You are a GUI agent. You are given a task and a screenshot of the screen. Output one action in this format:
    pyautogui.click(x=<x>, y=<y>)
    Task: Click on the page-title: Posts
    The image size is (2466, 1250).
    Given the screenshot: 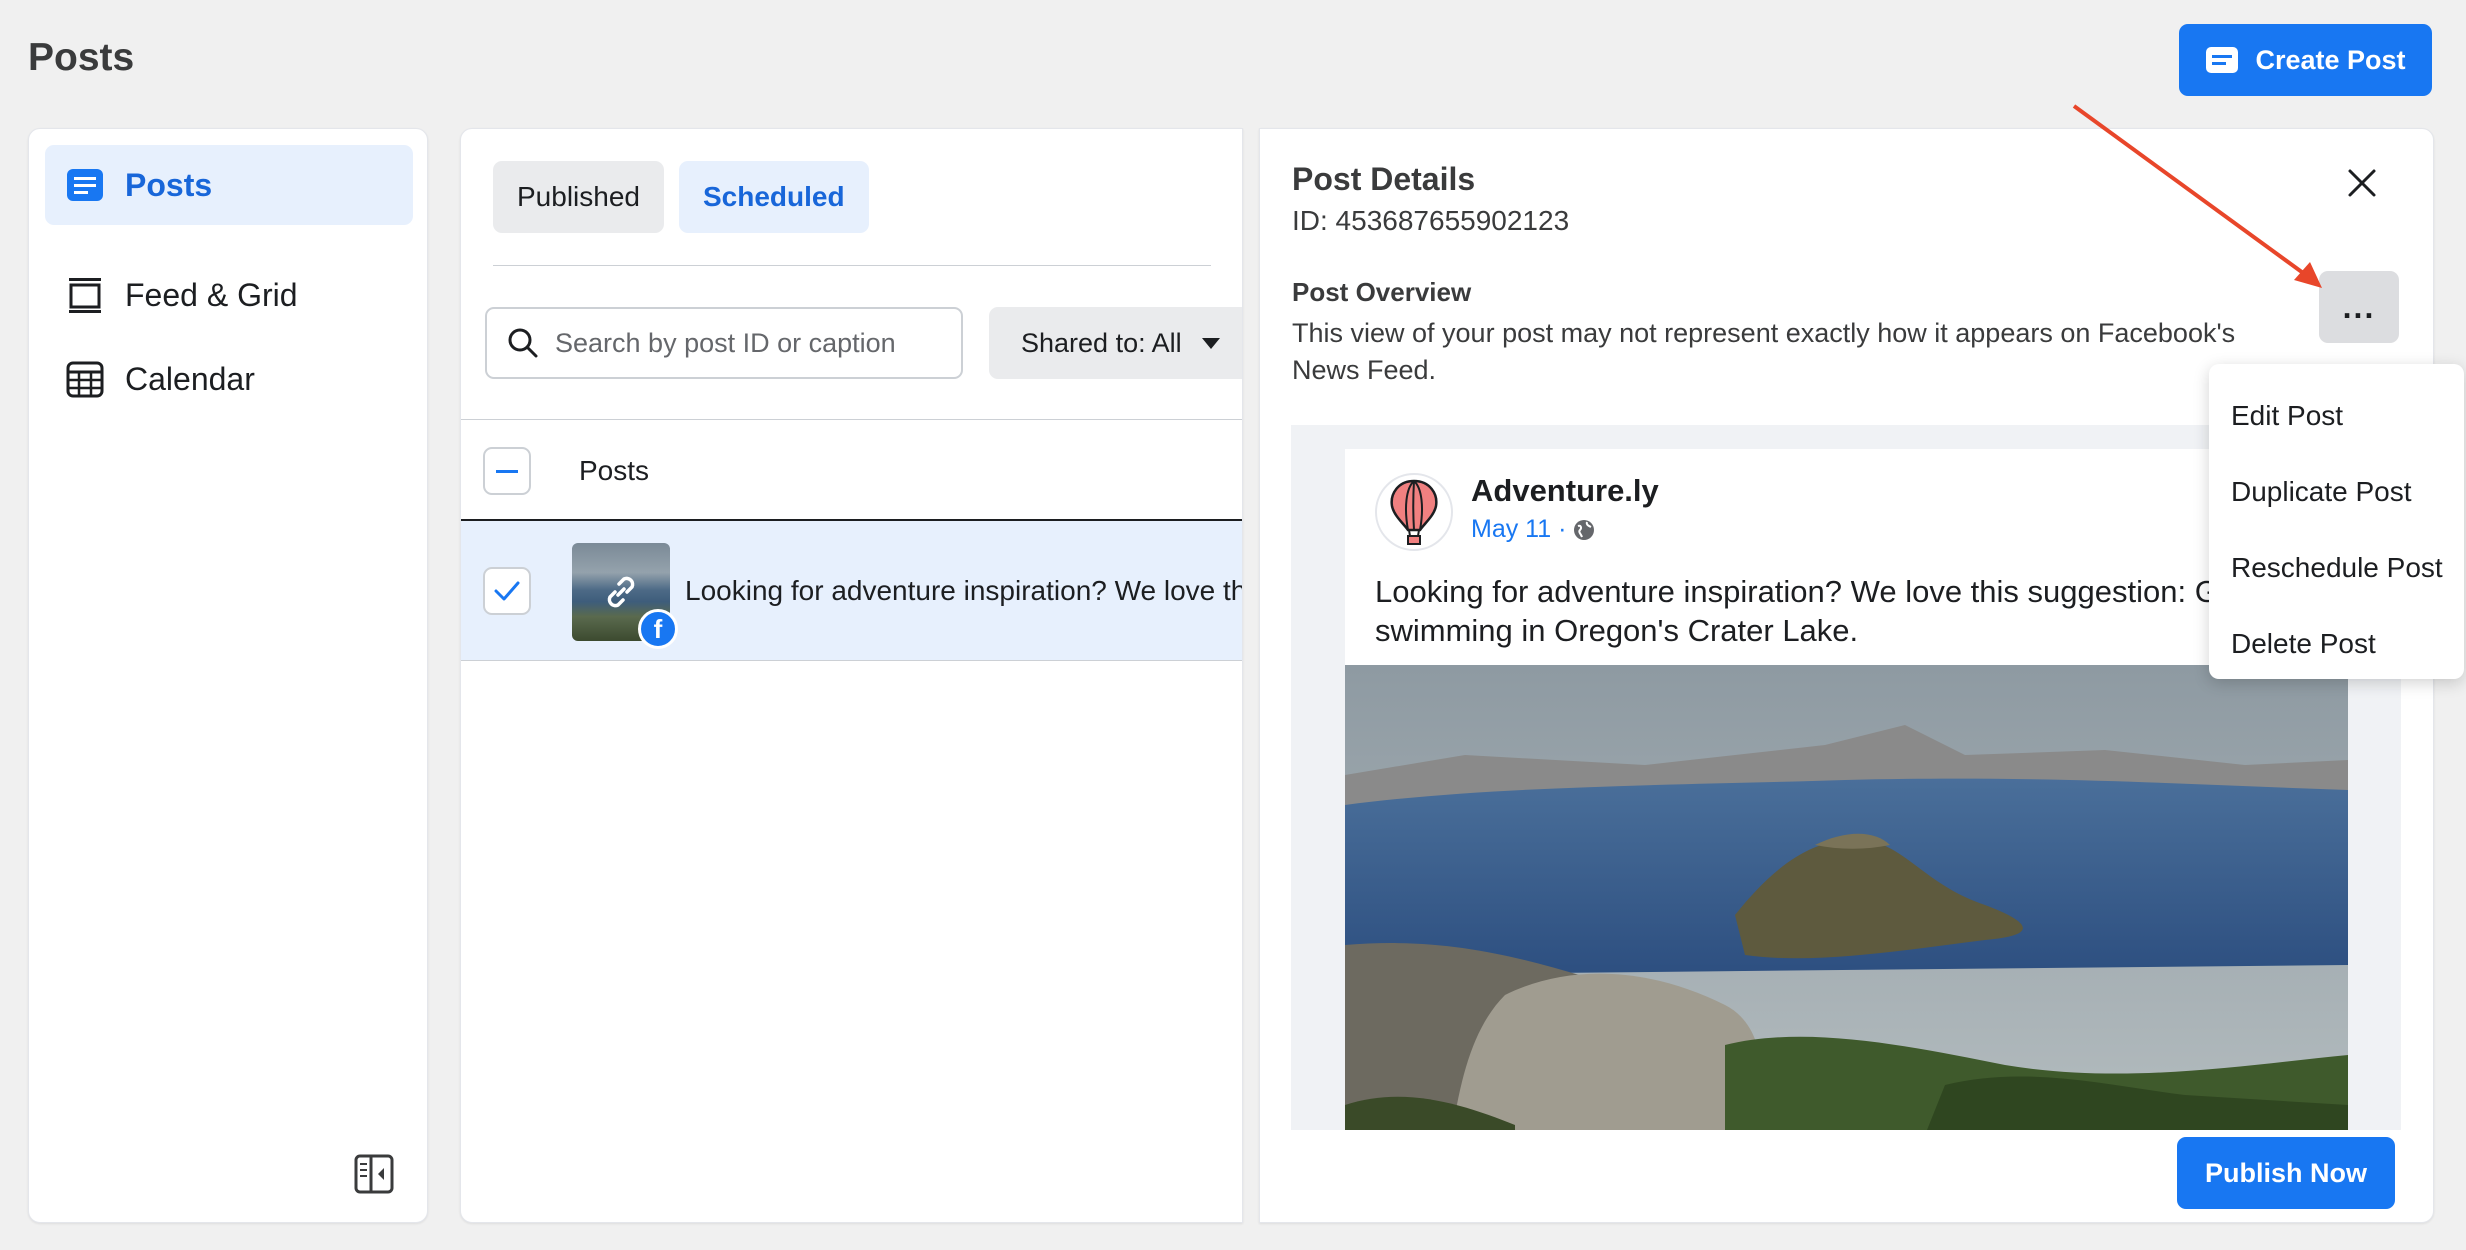 What is the action you would take?
    pyautogui.click(x=81, y=57)
    